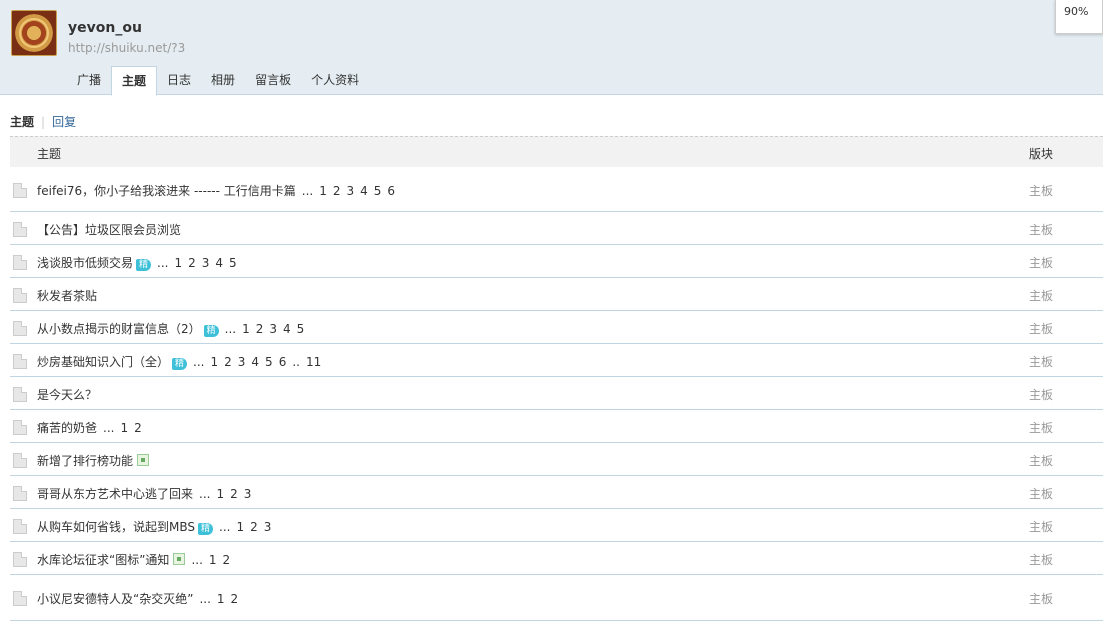 The image size is (1103, 637). I want to click on topic-title: 是今天么？, so click(67, 394).